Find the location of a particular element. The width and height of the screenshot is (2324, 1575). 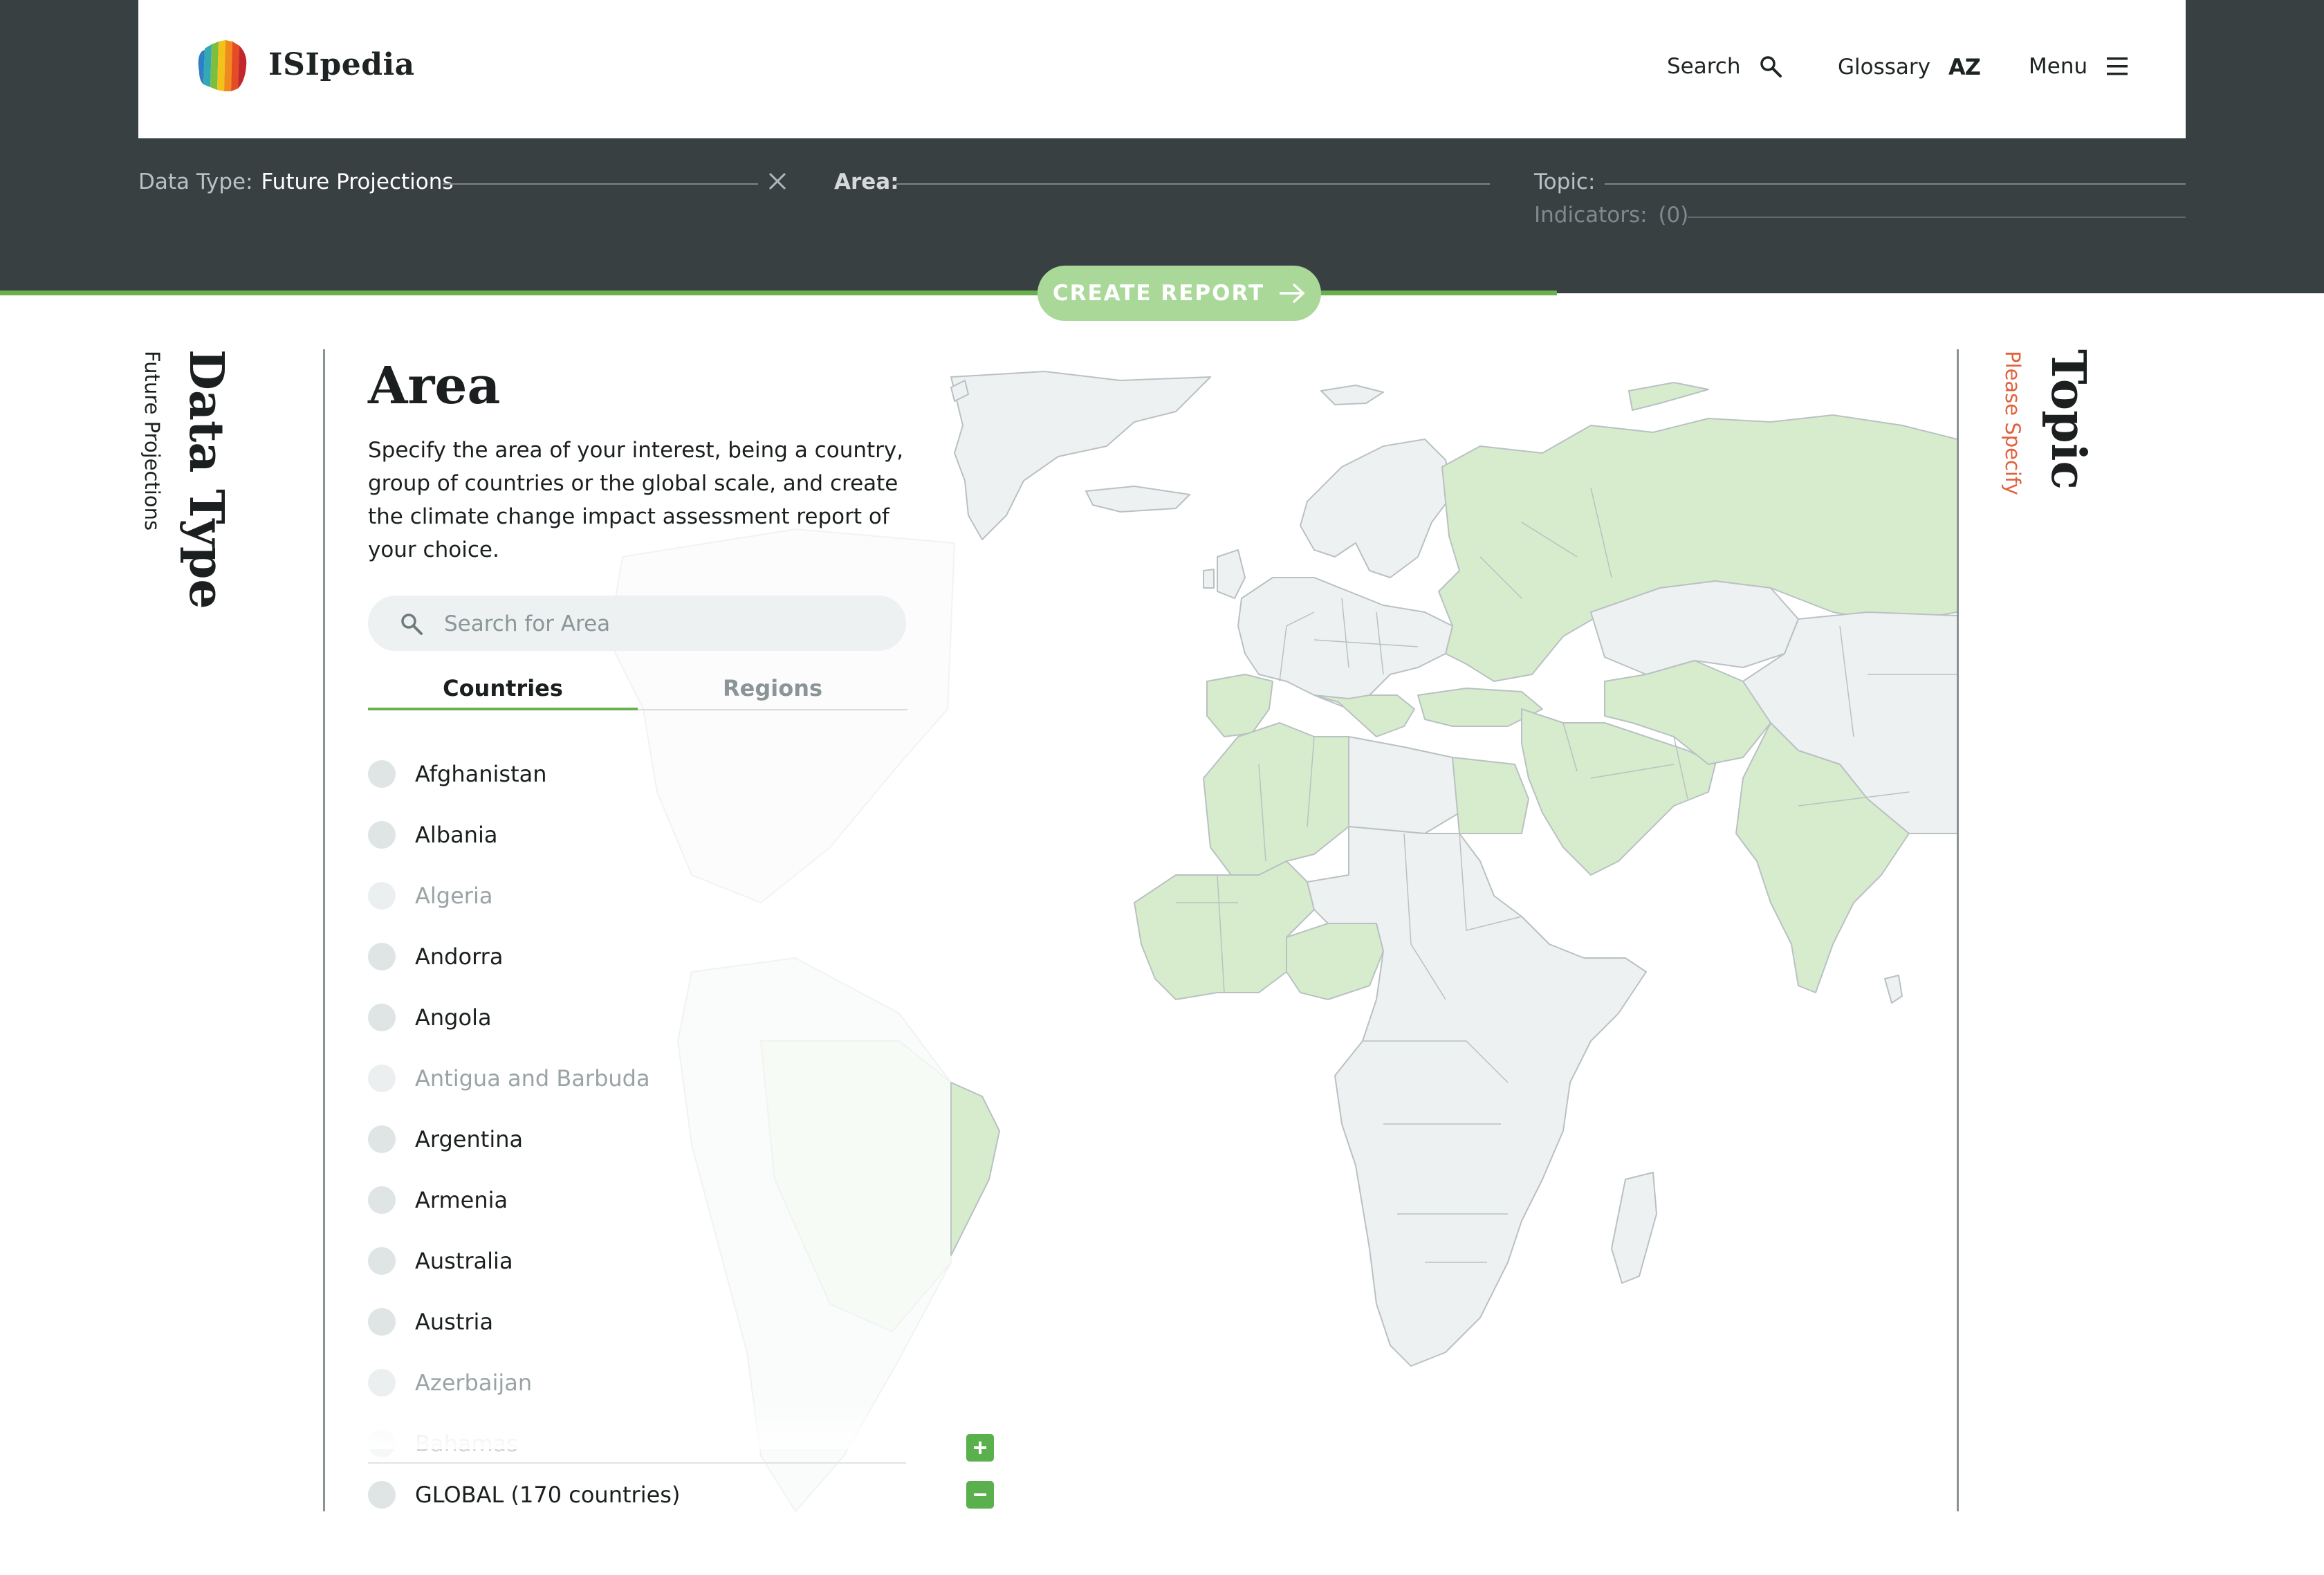

country-label: Andorra is located at coordinates (459, 957).